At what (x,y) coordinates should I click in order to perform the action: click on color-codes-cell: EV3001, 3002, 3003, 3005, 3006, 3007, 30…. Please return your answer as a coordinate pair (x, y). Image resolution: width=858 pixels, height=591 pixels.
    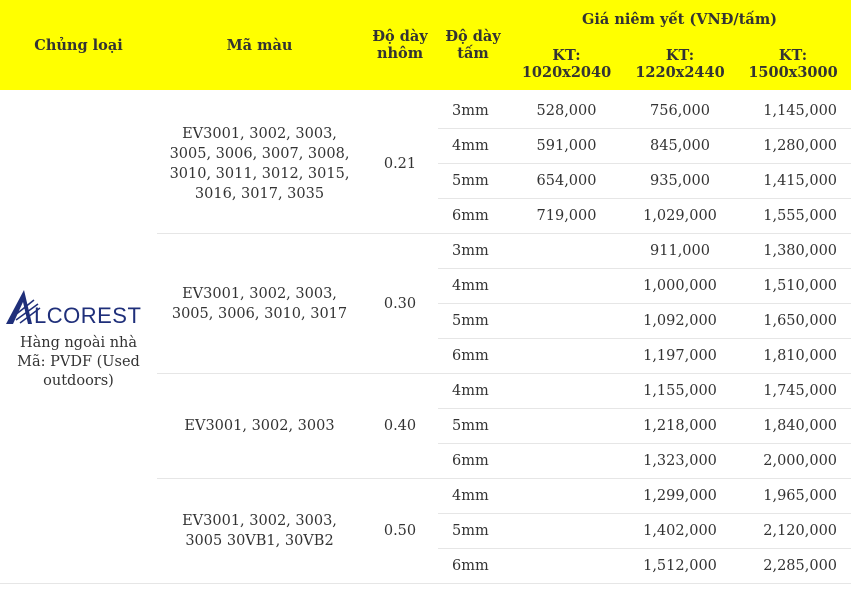
    Looking at the image, I should click on (259, 164).